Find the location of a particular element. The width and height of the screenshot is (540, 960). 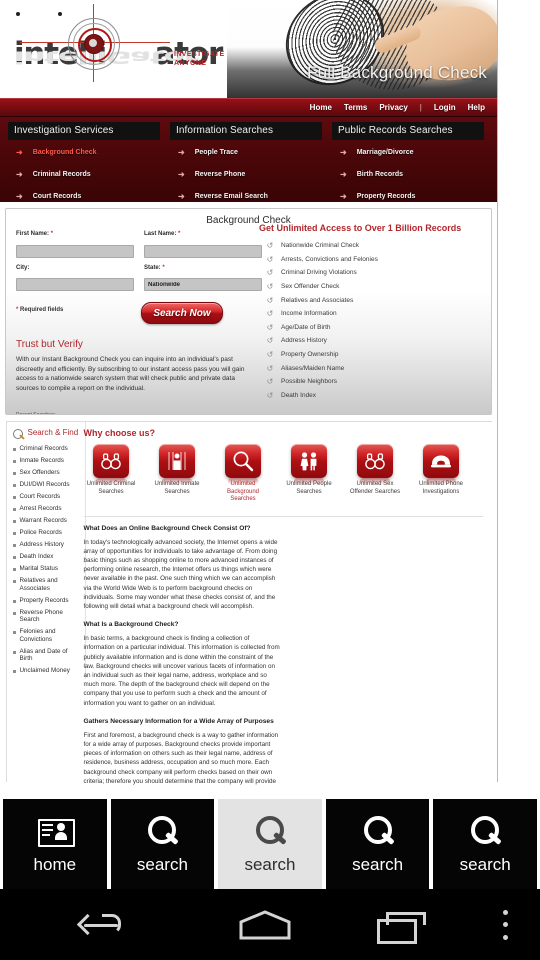

nav-item-reverse-email-search: ➜ Reverse Email Search is located at coordinates (246, 196).